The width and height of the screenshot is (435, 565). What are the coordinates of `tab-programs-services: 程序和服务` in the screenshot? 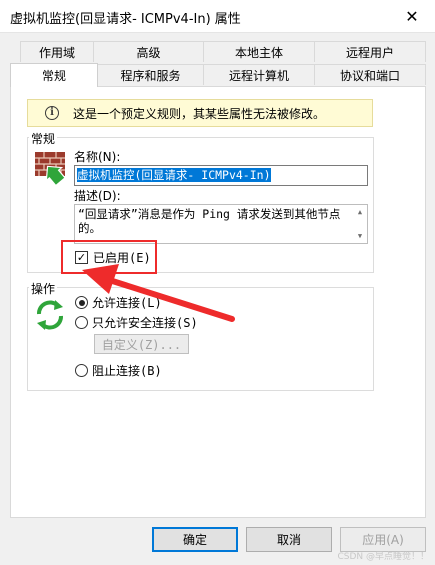 It's located at (150, 74).